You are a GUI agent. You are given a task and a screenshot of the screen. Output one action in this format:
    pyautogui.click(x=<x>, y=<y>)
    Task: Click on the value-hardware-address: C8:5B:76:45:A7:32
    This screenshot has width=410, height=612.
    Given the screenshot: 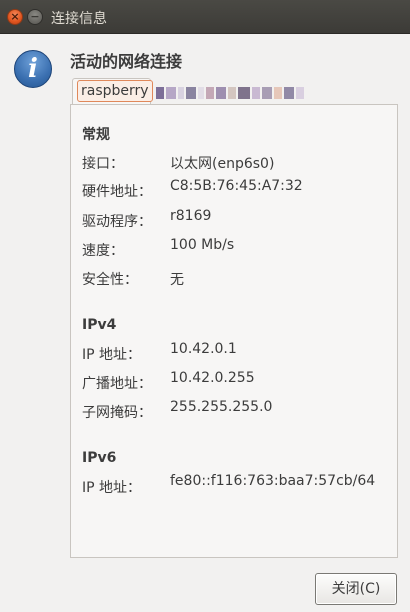 What is the action you would take?
    pyautogui.click(x=236, y=186)
    